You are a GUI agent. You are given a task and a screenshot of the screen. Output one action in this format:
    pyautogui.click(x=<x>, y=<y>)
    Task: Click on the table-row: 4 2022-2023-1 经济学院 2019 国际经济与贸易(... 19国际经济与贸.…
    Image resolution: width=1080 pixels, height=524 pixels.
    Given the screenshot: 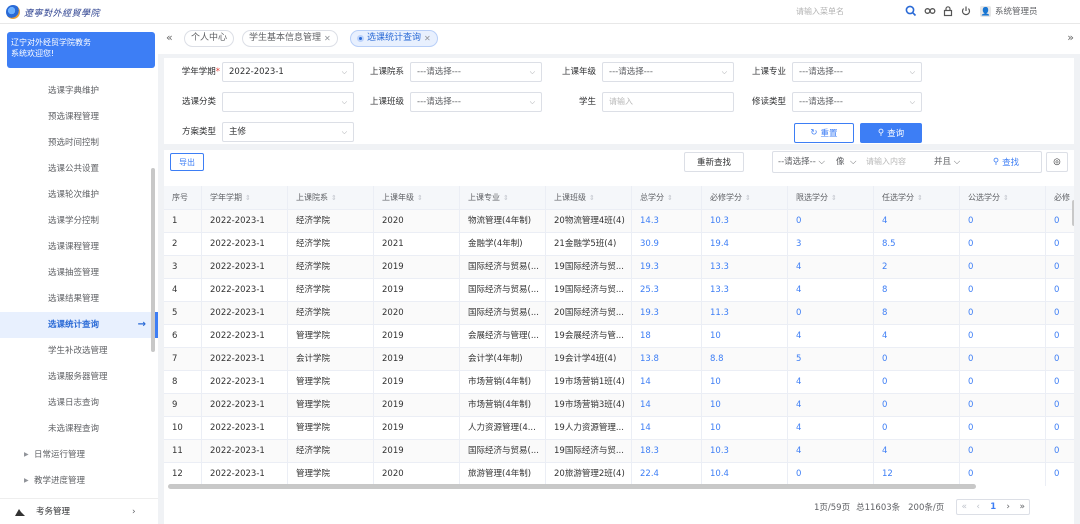 What is the action you would take?
    pyautogui.click(x=622, y=290)
    